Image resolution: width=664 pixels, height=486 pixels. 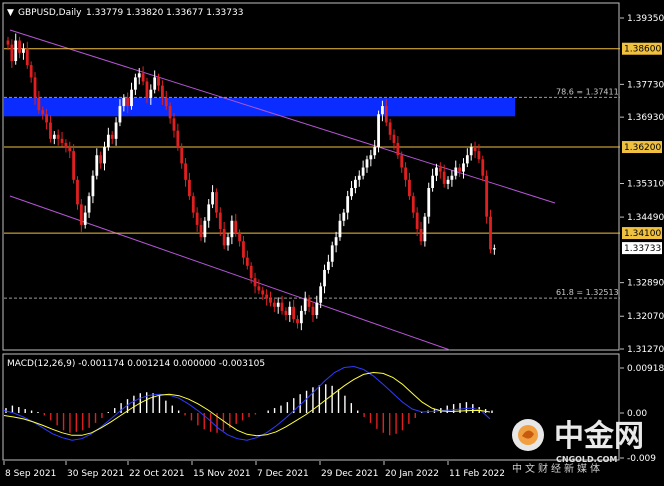 I want to click on time-tick-label: 7 Dec 2021, so click(x=283, y=474).